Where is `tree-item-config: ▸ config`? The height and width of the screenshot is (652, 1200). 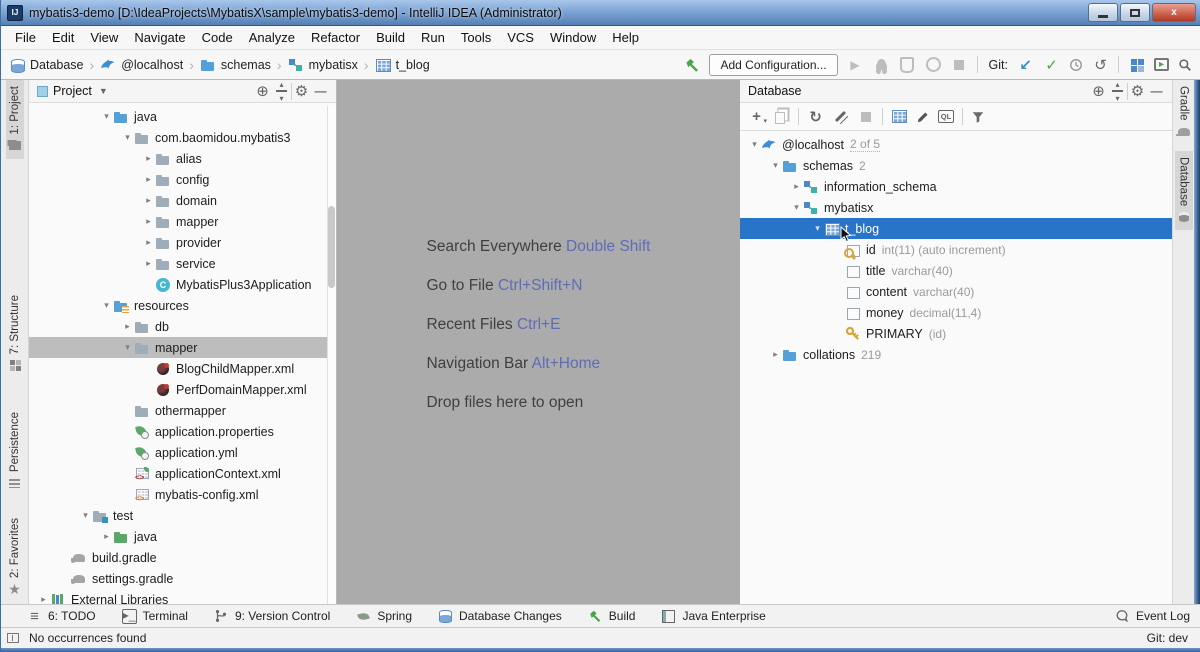
tree-item-config: ▸ config is located at coordinates (182, 179).